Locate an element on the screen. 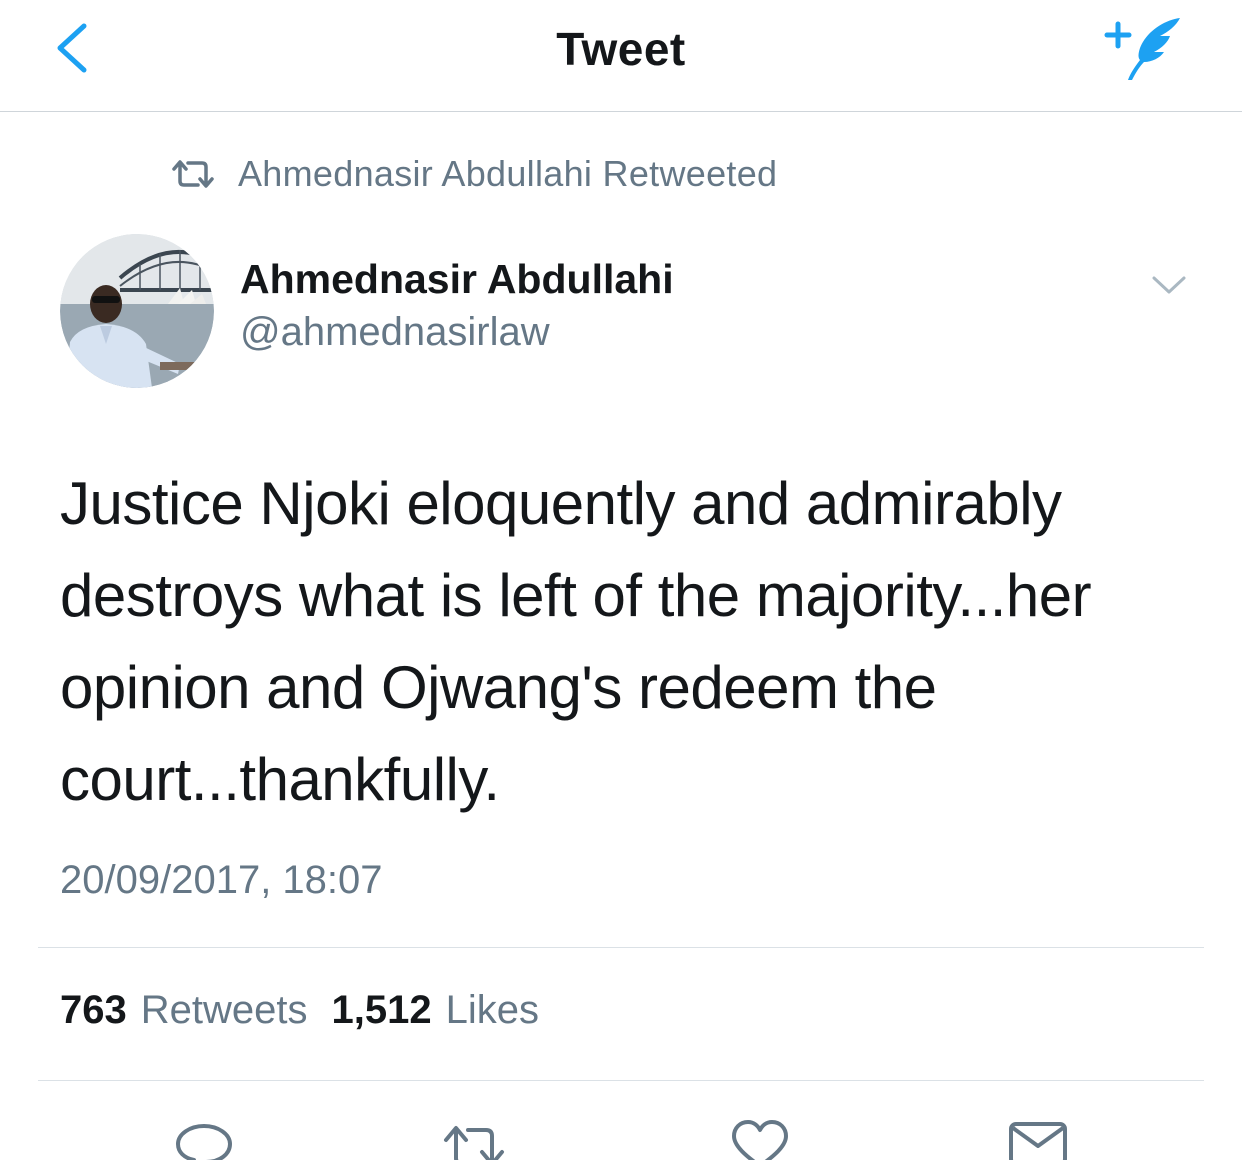 The width and height of the screenshot is (1242, 1160). retweets-stat: 763 Retweets is located at coordinates (184, 1010).